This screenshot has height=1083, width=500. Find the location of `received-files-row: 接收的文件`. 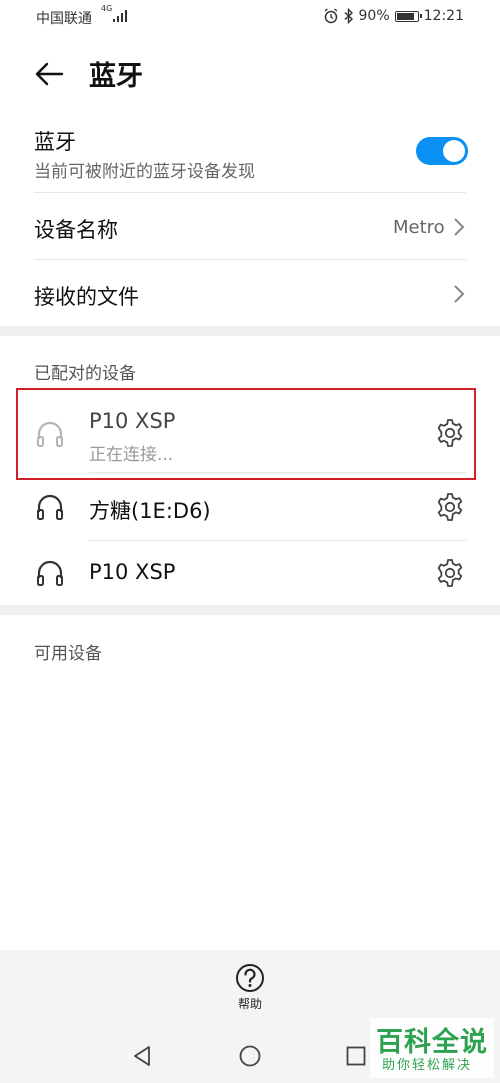

received-files-row: 接收的文件 is located at coordinates (250, 293).